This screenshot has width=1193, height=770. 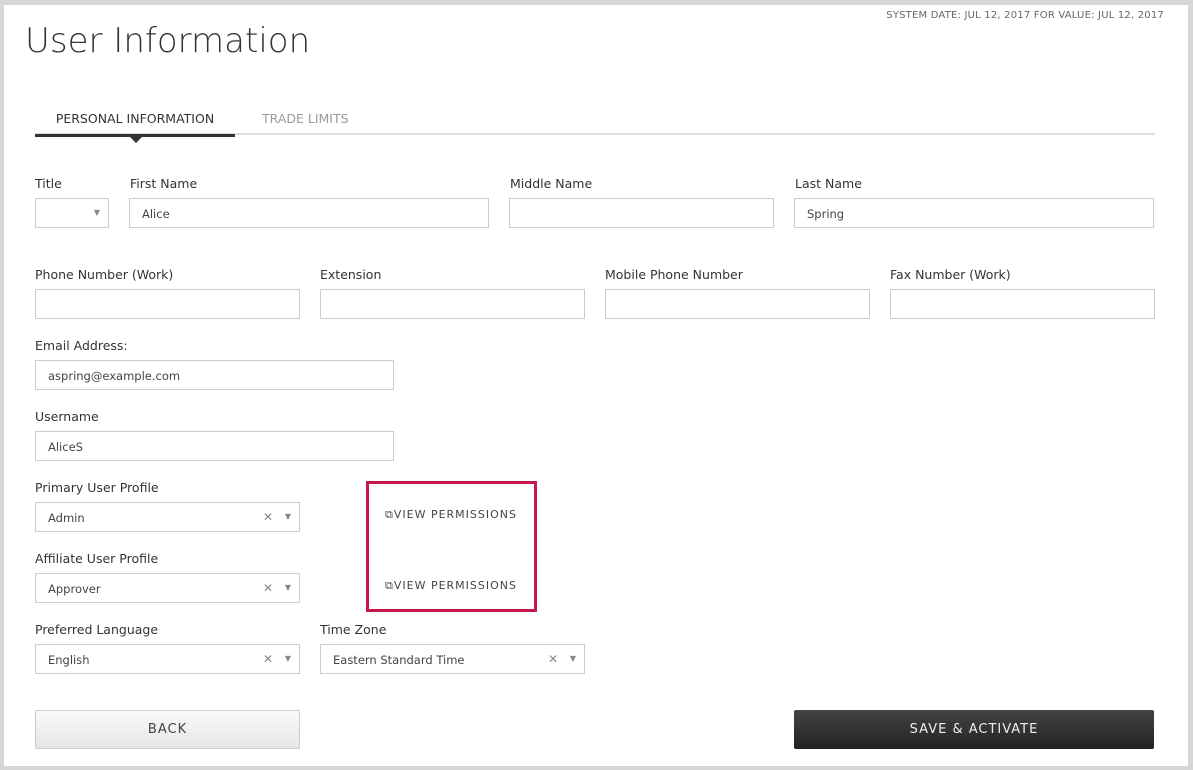 I want to click on last-name-field: Spring, so click(x=974, y=213).